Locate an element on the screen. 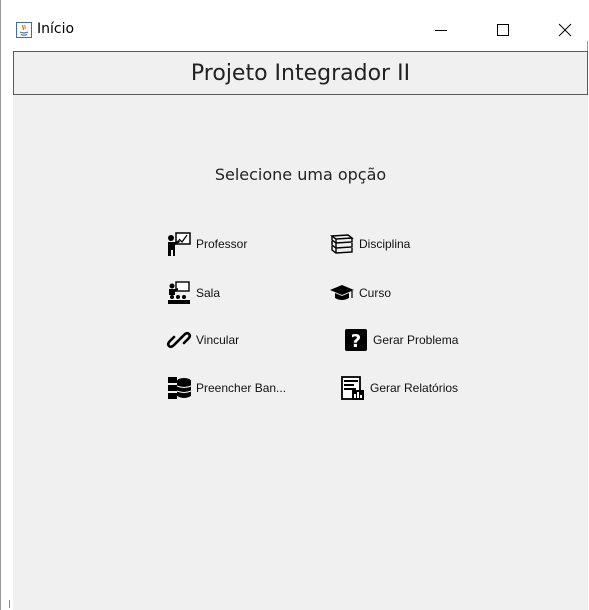 This screenshot has width=589, height=610. header-panel: Projeto Integrador II is located at coordinates (300, 73).